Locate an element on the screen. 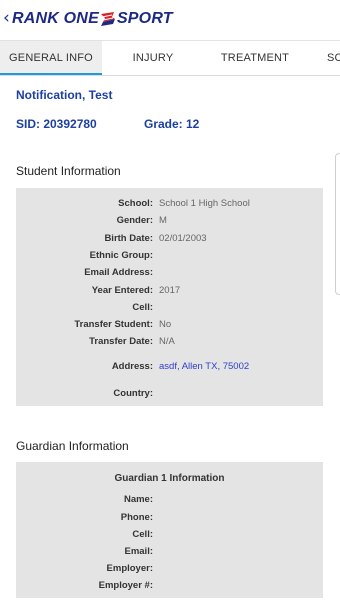  field-ethnic-group: Ethnic Group: is located at coordinates (169, 258).